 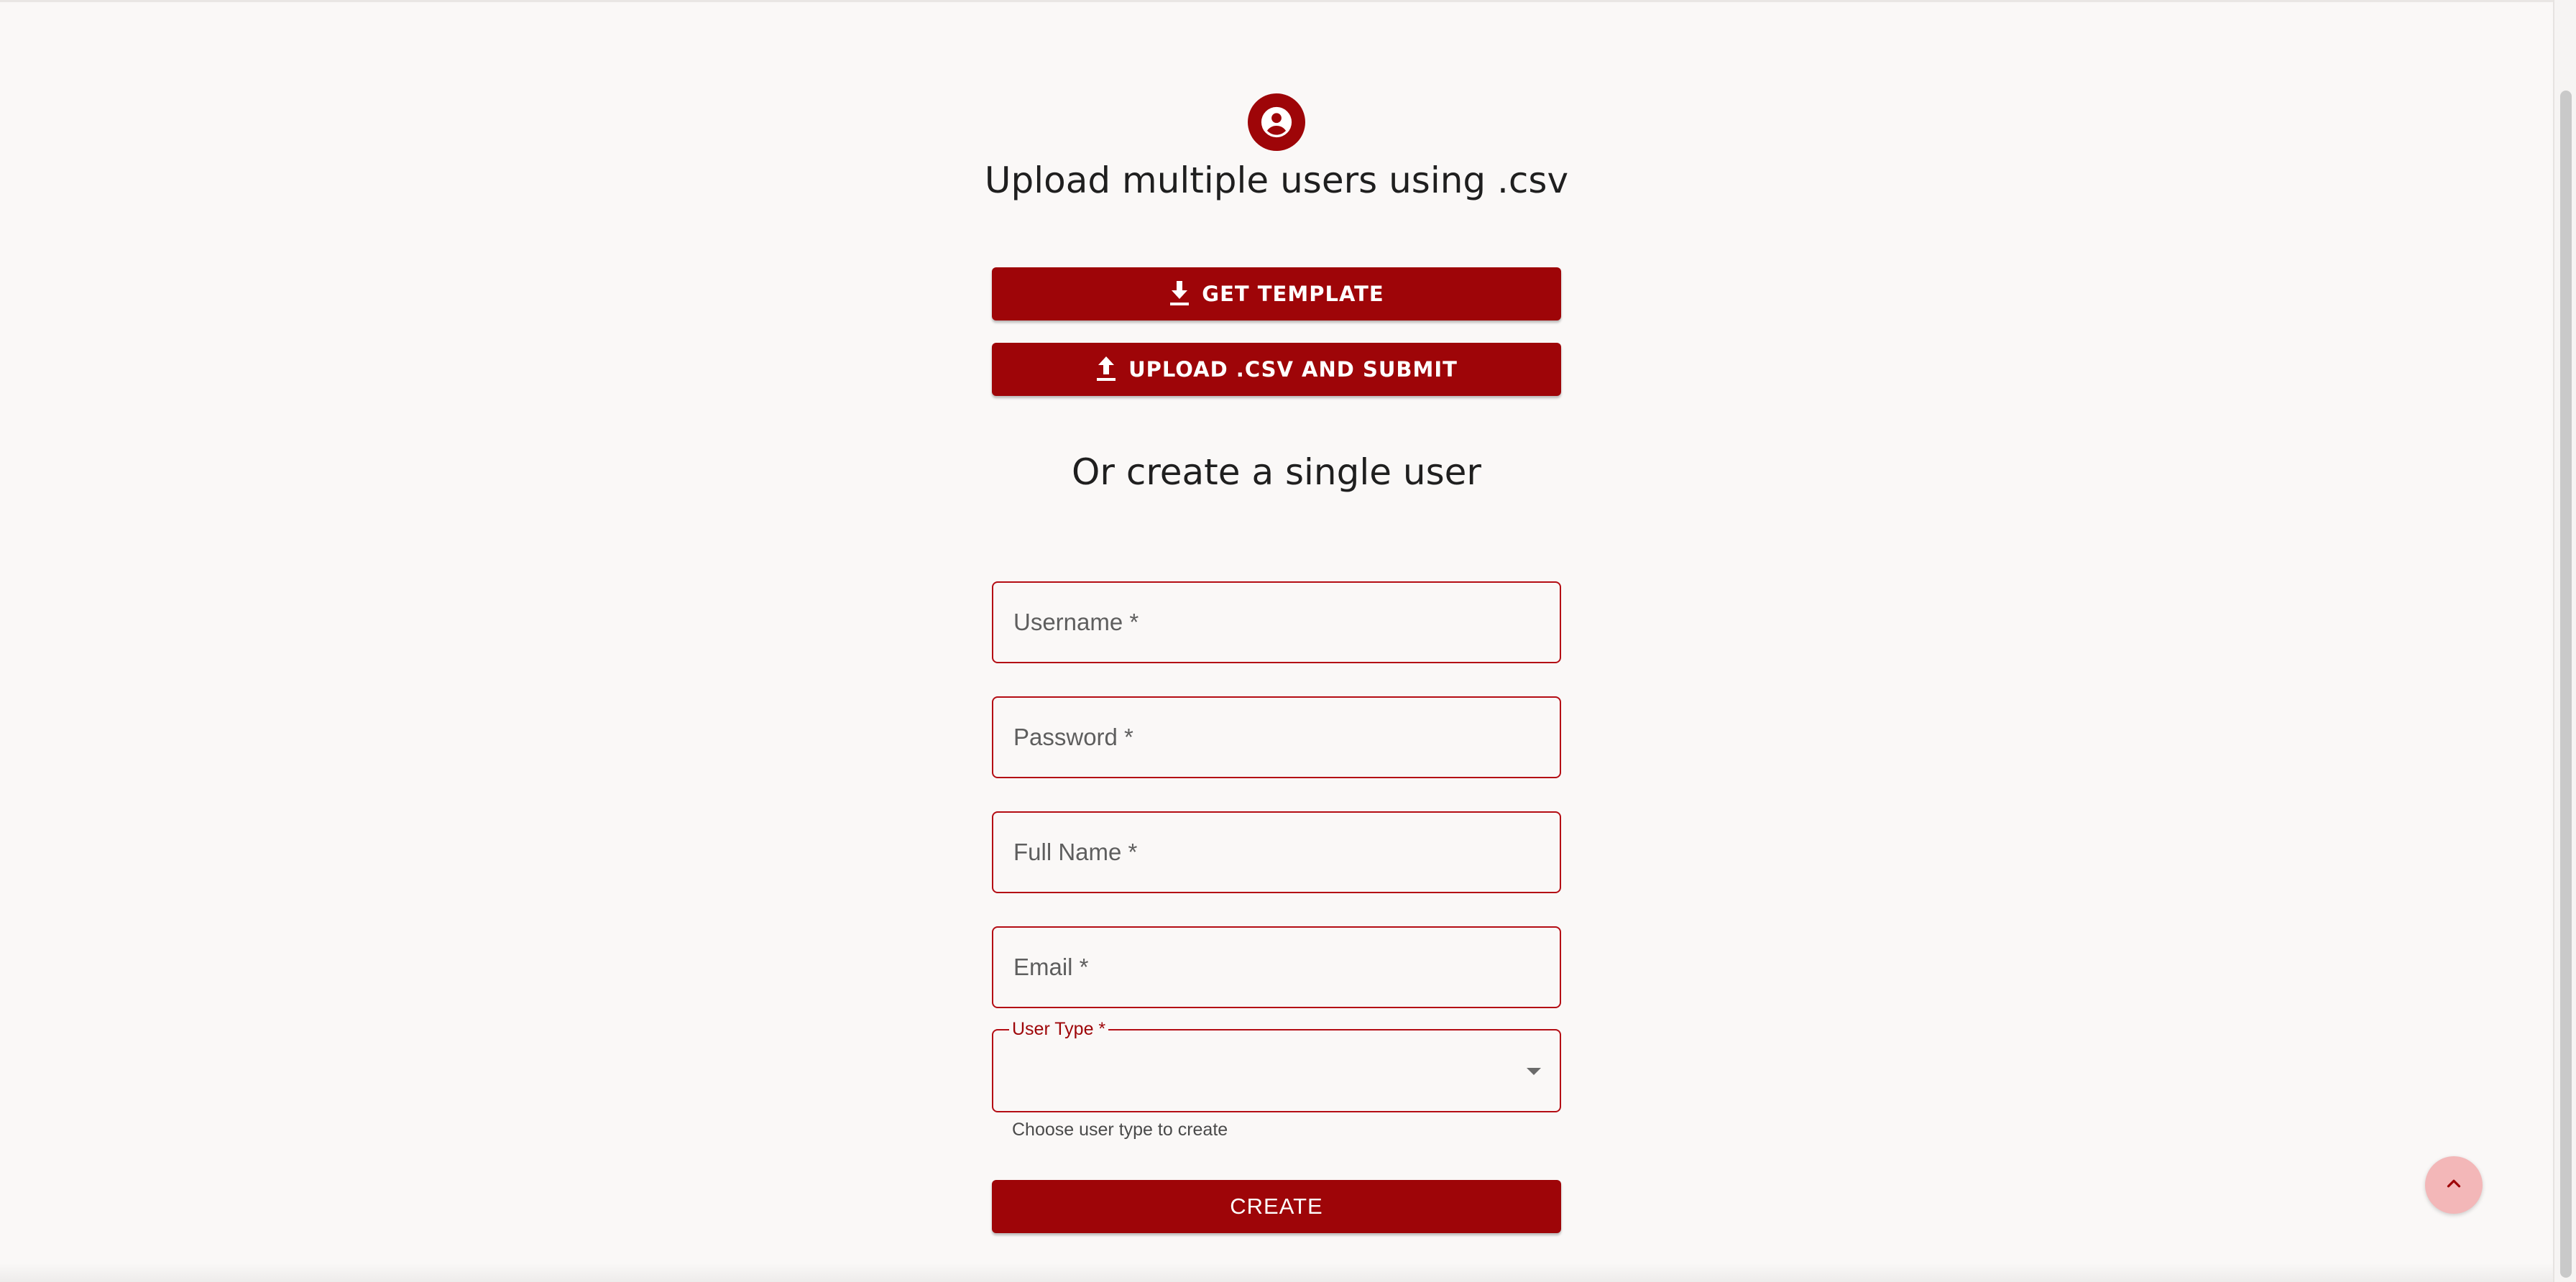 I want to click on create-label: CREATE, so click(x=1276, y=1206).